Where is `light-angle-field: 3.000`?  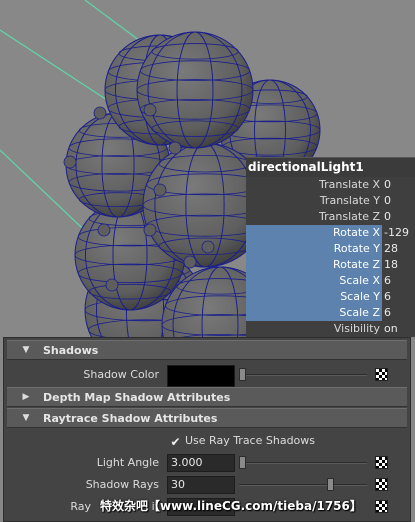 light-angle-field: 3.000 is located at coordinates (201, 463).